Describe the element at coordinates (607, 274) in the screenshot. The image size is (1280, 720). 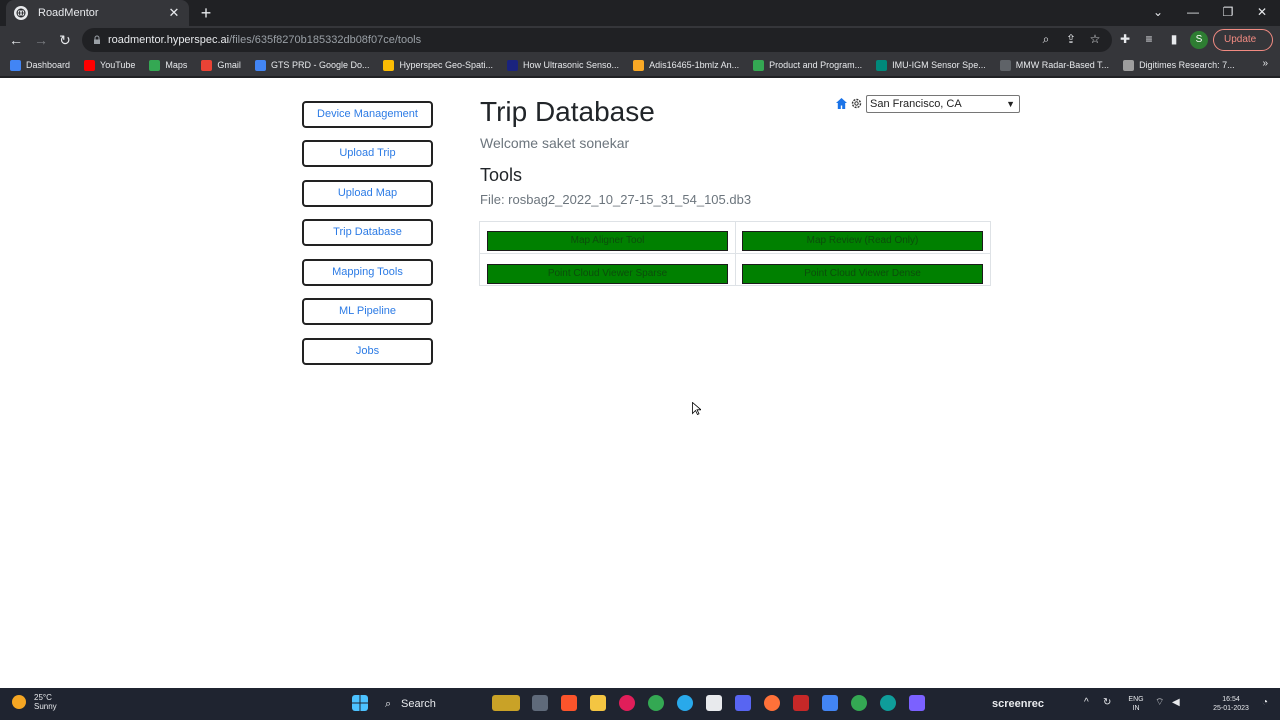
I see `point-cloud-sparse-button: Point Cloud Viewer Sparse` at that location.